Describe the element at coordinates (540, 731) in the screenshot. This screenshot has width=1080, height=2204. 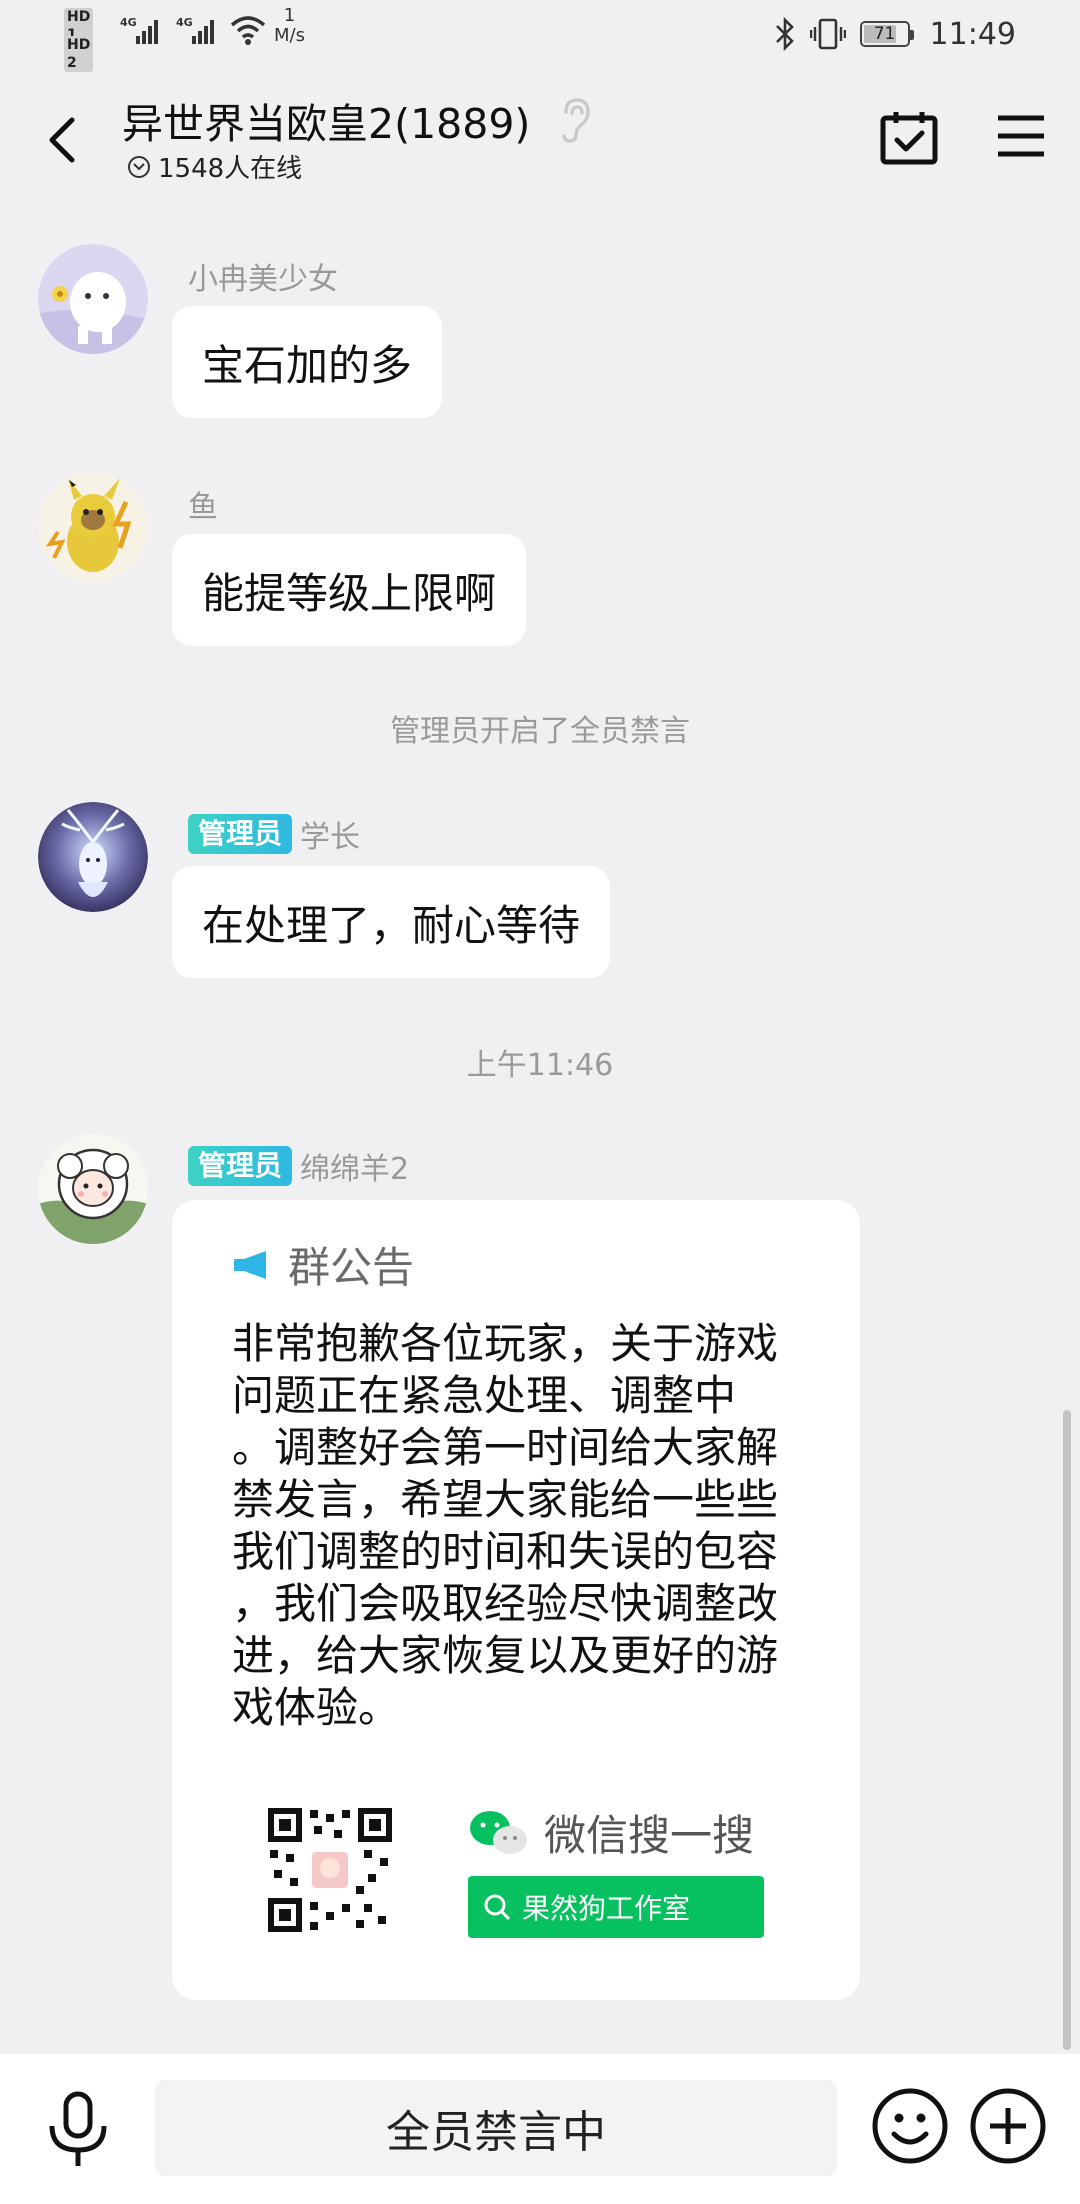
I see `system-notice: 管理员开启了全员禁言` at that location.